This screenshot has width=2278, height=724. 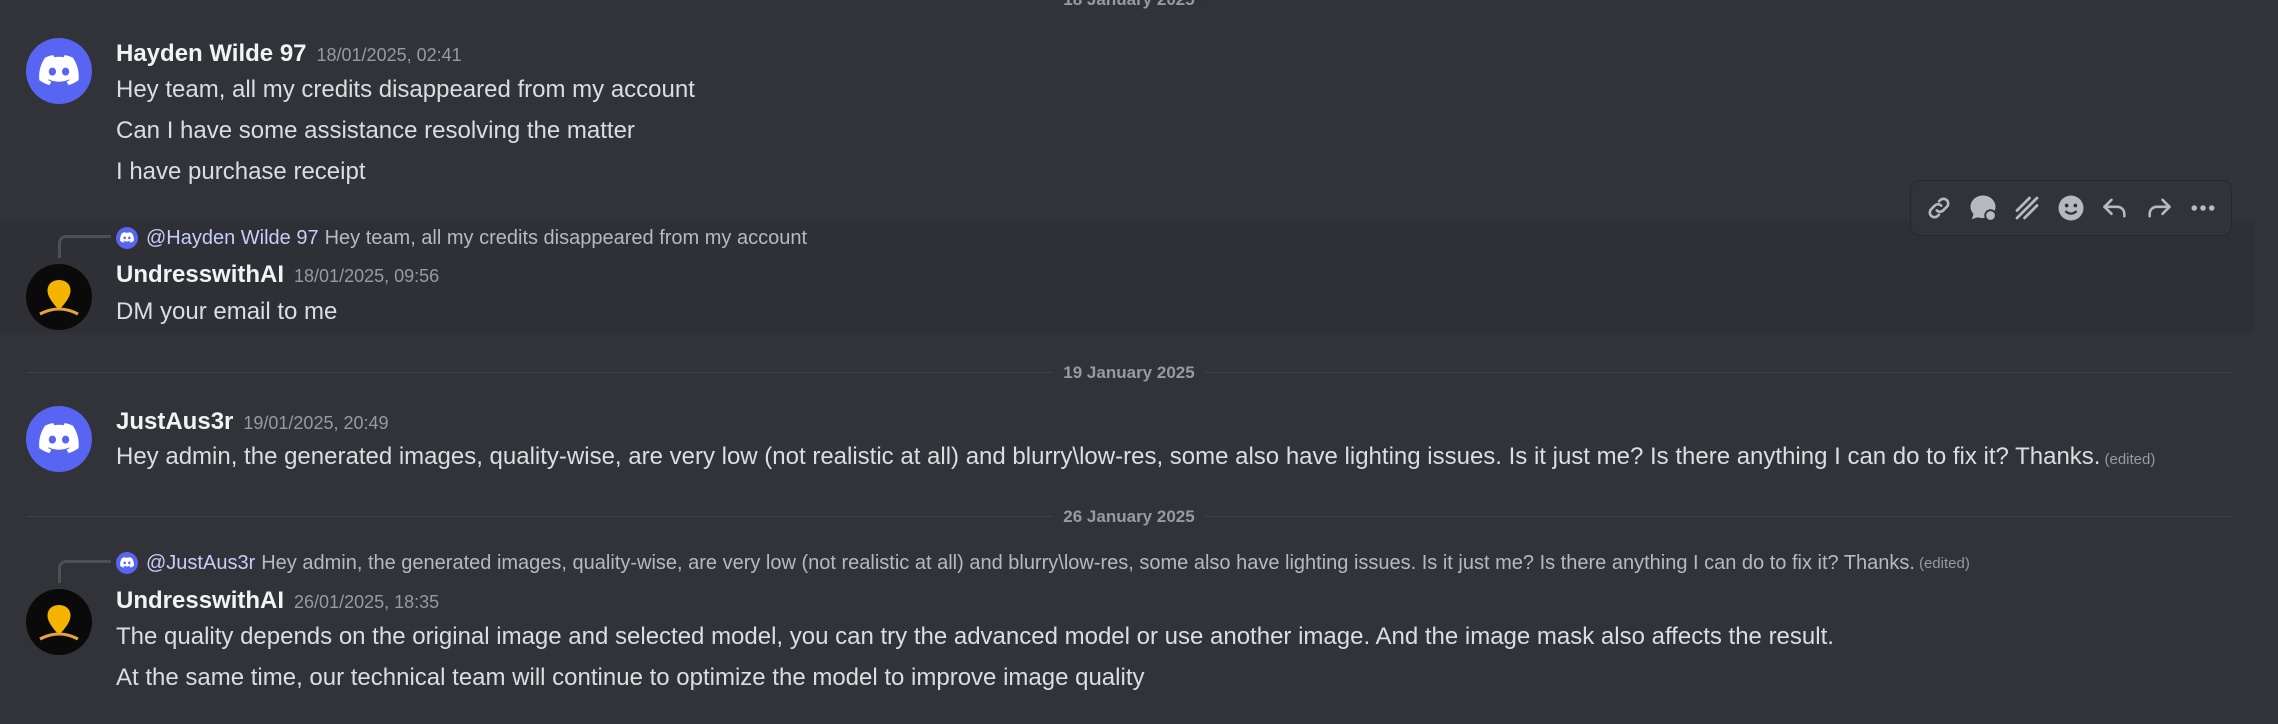 I want to click on date-divider-label: 26 January 2025, so click(x=1129, y=517).